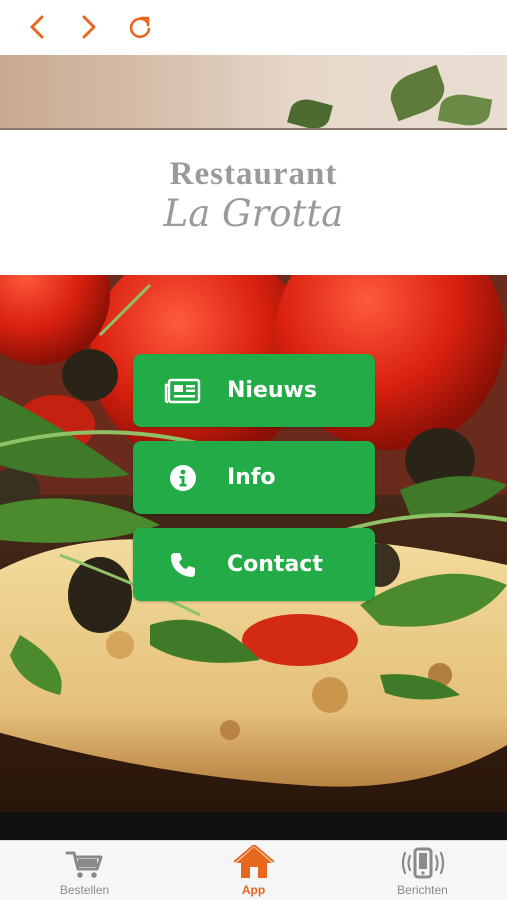 This screenshot has width=507, height=901. I want to click on refresh-icon, so click(140, 27).